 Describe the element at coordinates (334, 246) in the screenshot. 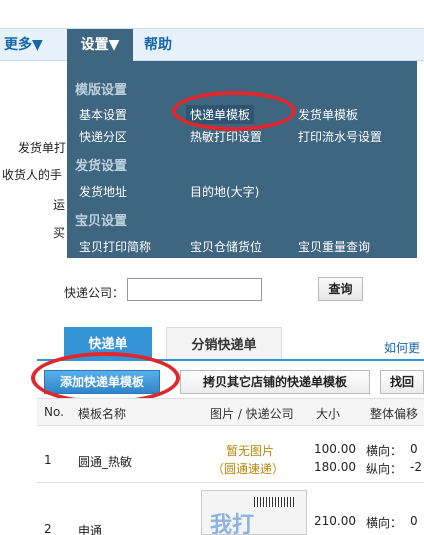

I see `menu-item-weight-query: 宝贝重量查询` at that location.